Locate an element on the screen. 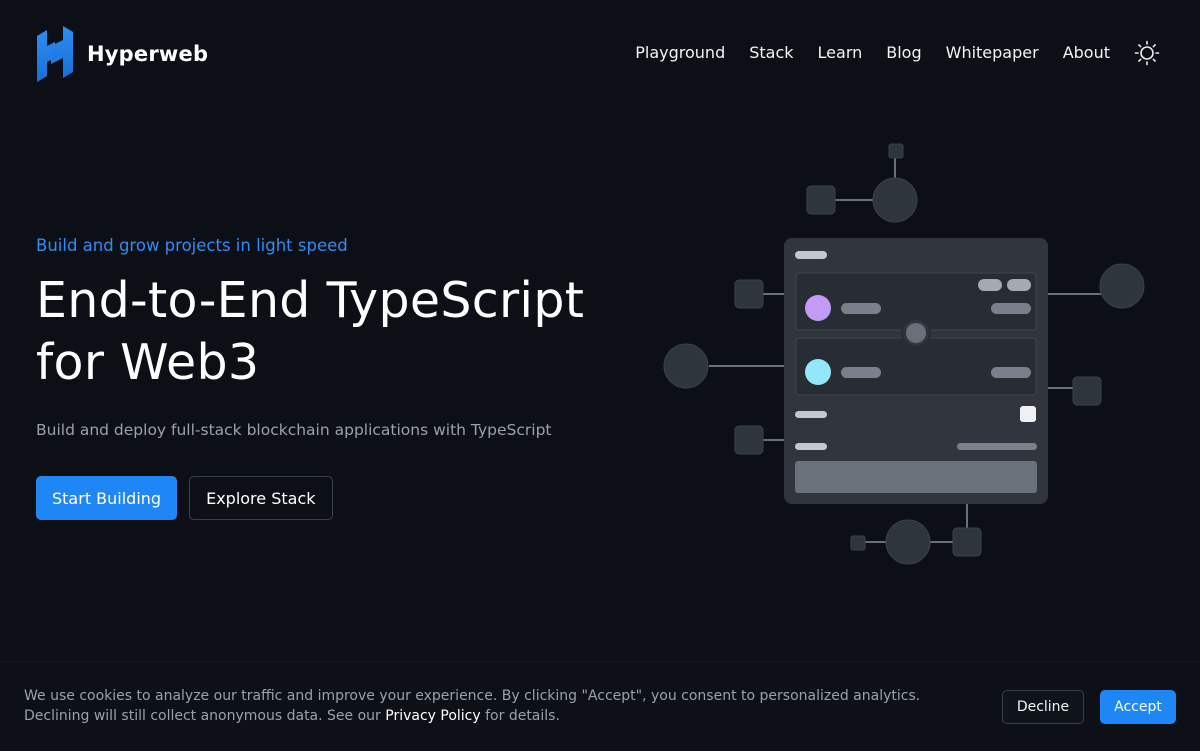 Image resolution: width=1200 pixels, height=751 pixels. nav-item-about: About is located at coordinates (1086, 53).